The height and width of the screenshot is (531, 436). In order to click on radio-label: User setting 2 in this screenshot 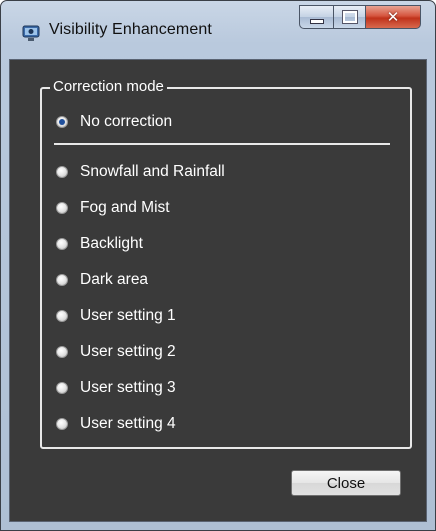, I will do `click(128, 351)`.